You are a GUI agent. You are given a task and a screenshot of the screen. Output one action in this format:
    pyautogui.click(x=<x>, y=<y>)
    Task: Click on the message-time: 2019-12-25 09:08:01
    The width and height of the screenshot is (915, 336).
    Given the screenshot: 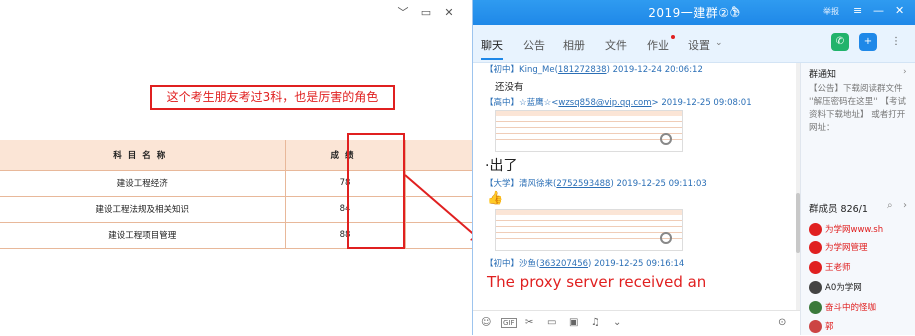 What is the action you would take?
    pyautogui.click(x=706, y=103)
    